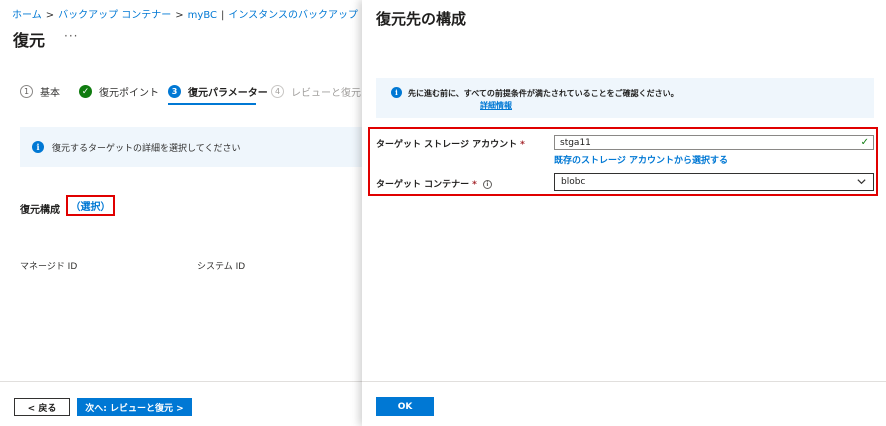 The height and width of the screenshot is (426, 886). What do you see at coordinates (447, 145) in the screenshot?
I see `field-label-text: ターゲット ストレージ アカウント` at bounding box center [447, 145].